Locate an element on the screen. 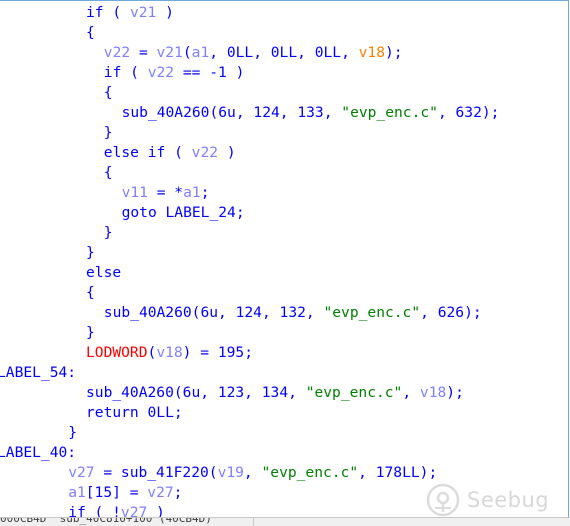 Image resolution: width=570 pixels, height=526 pixels. code-line: goto LABEL_24; is located at coordinates (183, 213).